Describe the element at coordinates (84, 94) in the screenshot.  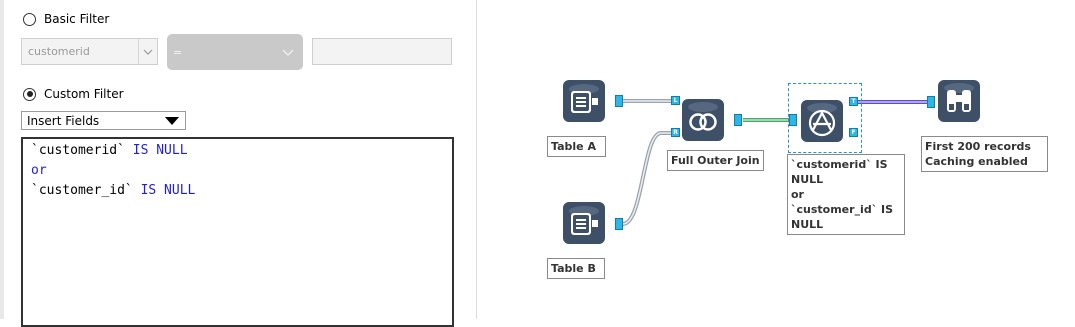
I see `custom-filter-label: Custom Filter` at that location.